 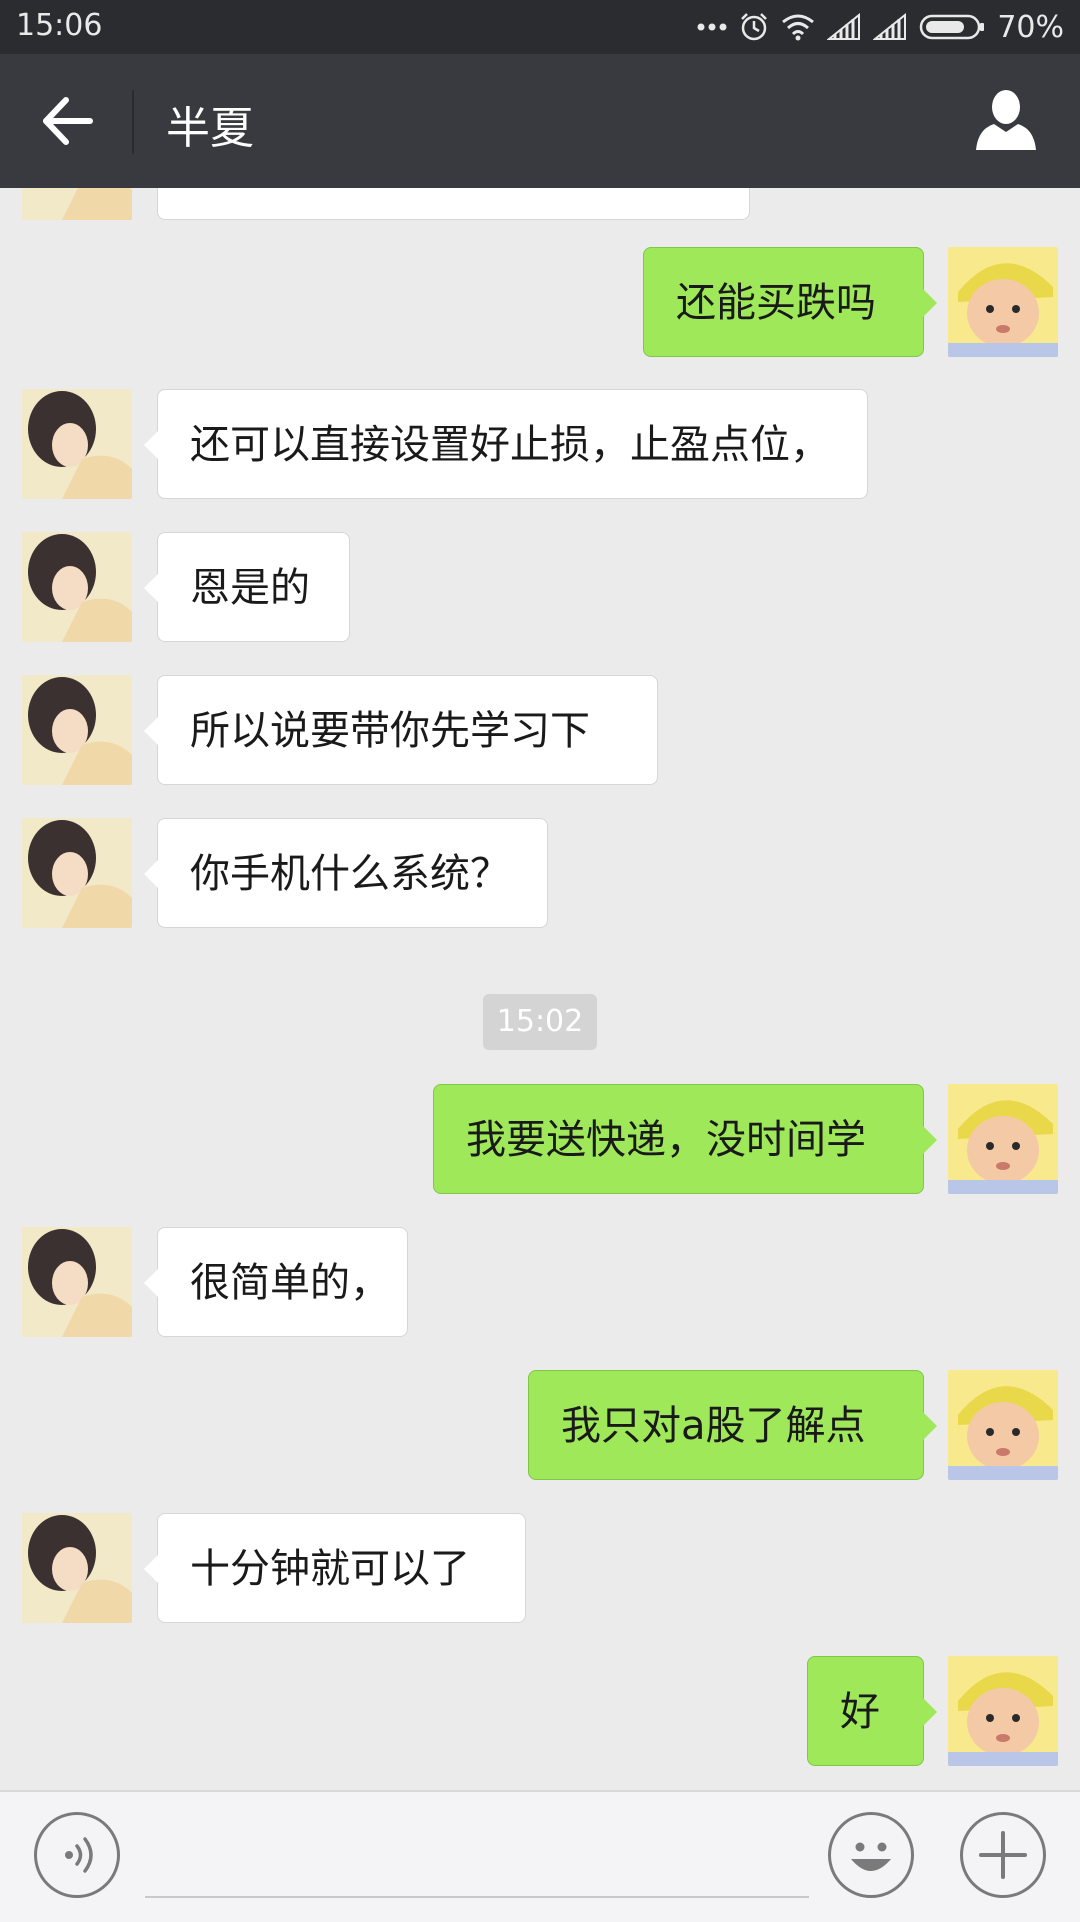 I want to click on arrow-left-icon, so click(x=68, y=121).